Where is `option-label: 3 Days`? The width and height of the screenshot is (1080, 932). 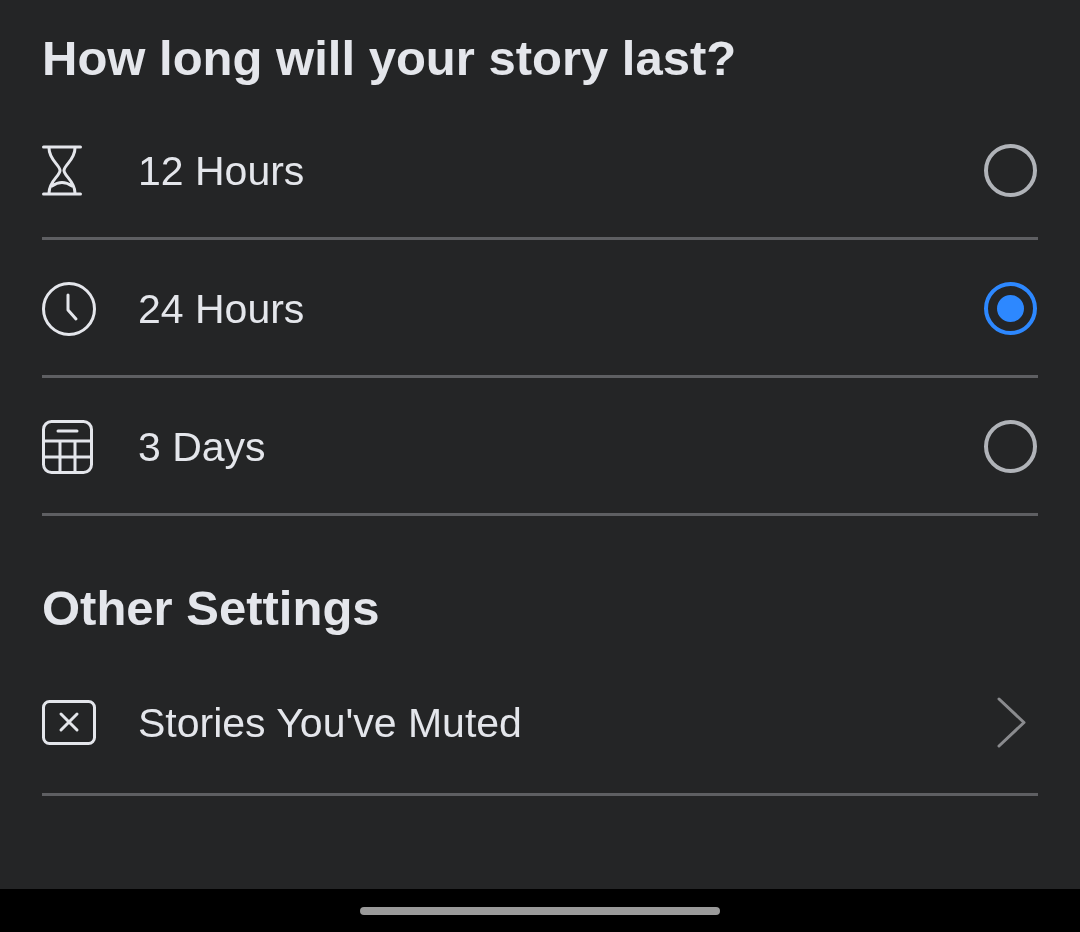 option-label: 3 Days is located at coordinates (202, 446).